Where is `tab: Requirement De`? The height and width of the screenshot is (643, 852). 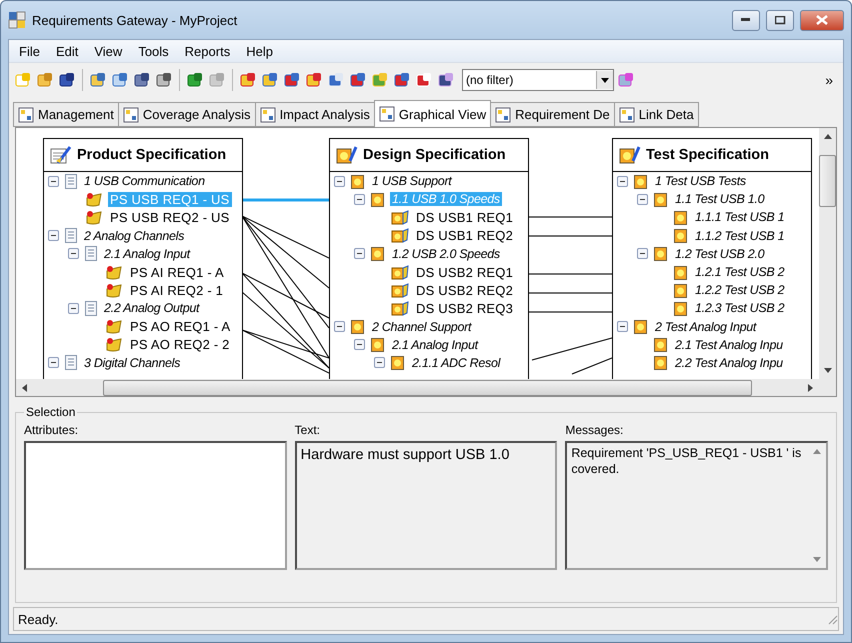 tab: Requirement De is located at coordinates (552, 114).